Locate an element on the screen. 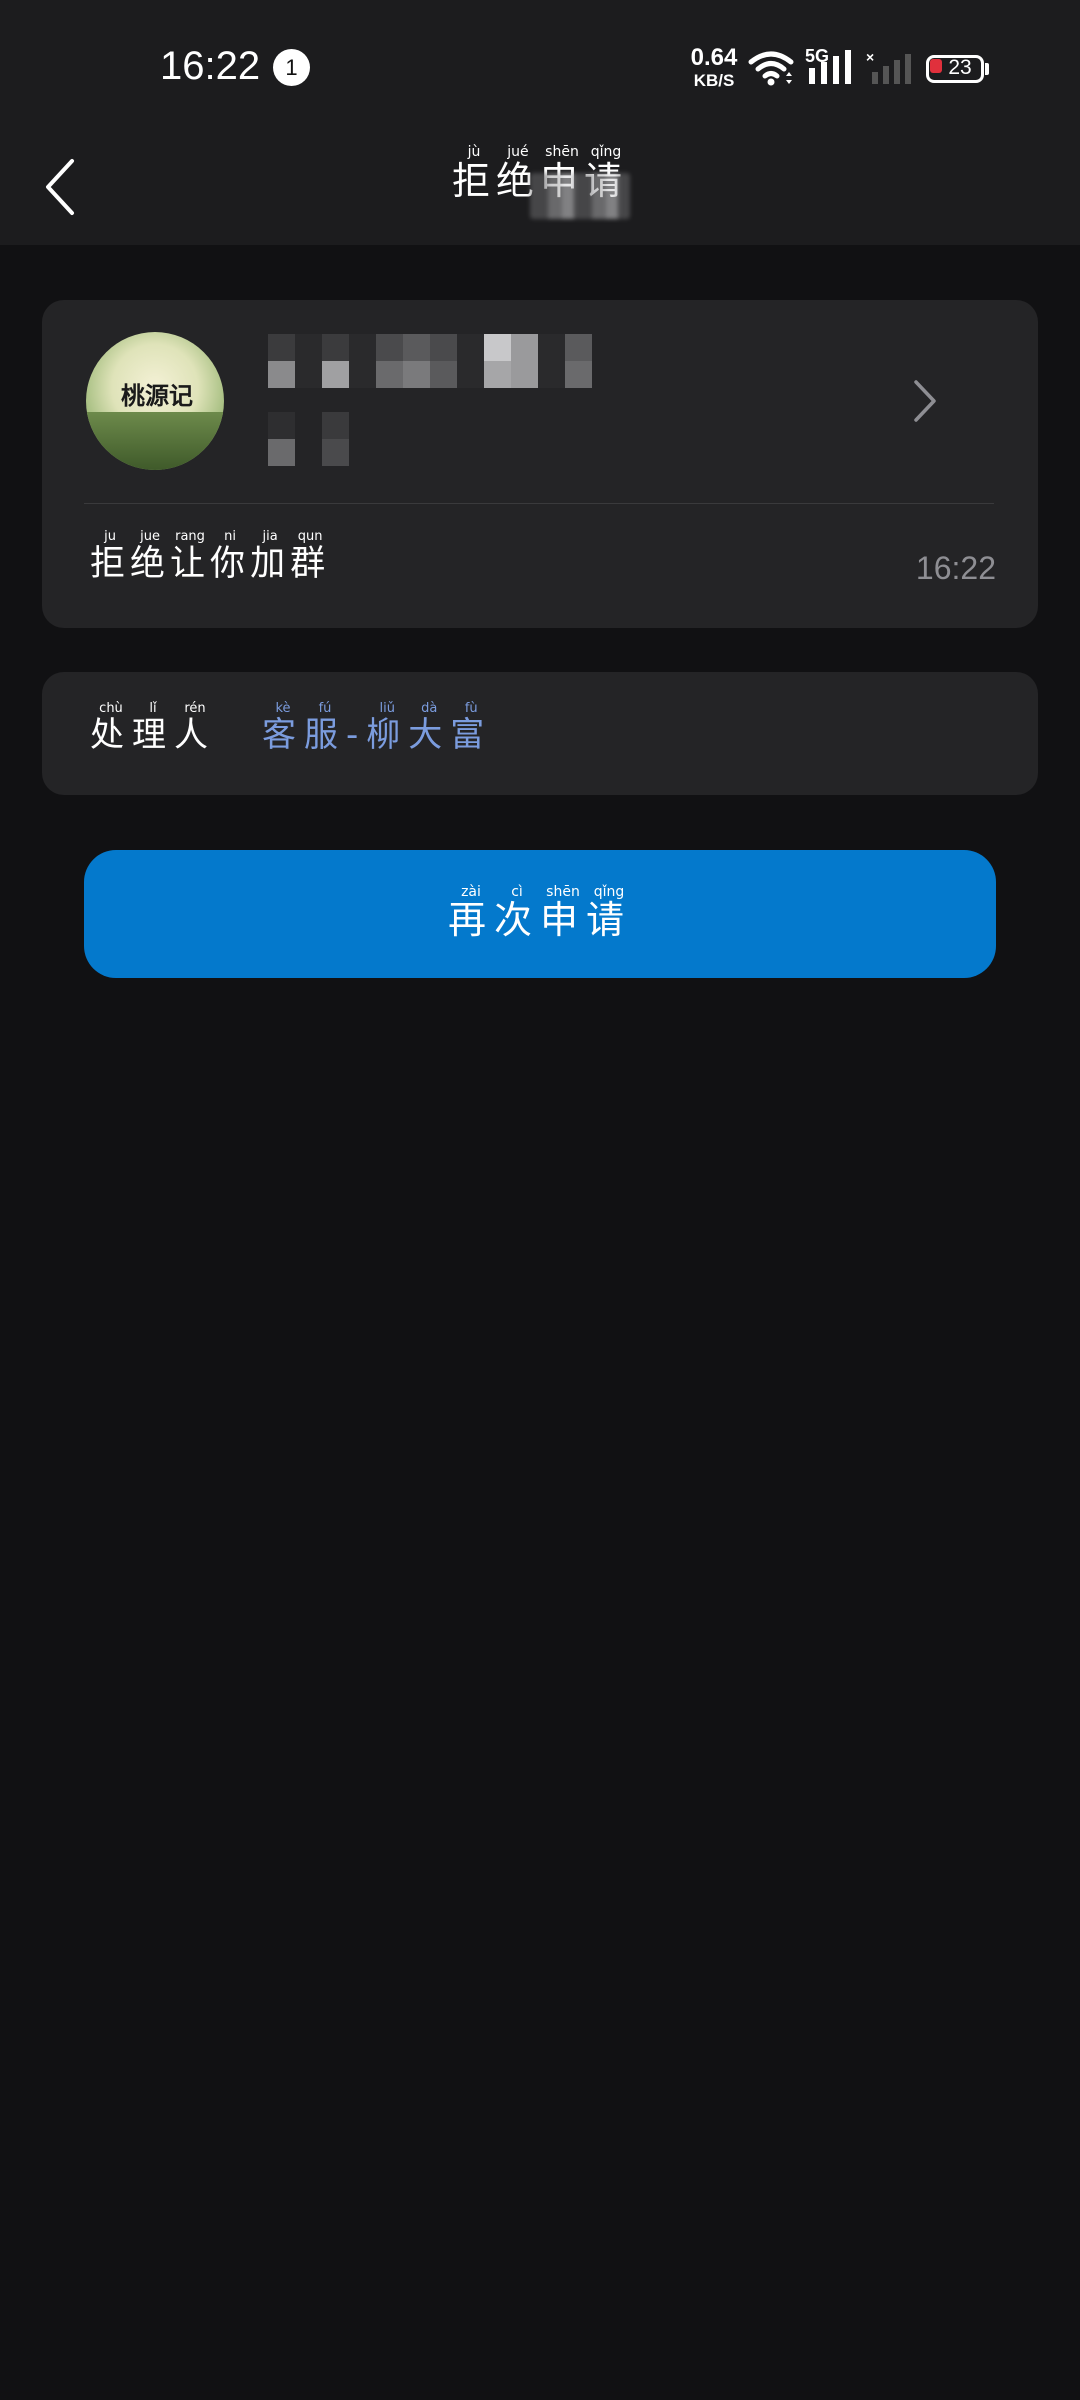 Image resolution: width=1080 pixels, height=2400 pixels. network-speed: 0.64 KB/S is located at coordinates (714, 67).